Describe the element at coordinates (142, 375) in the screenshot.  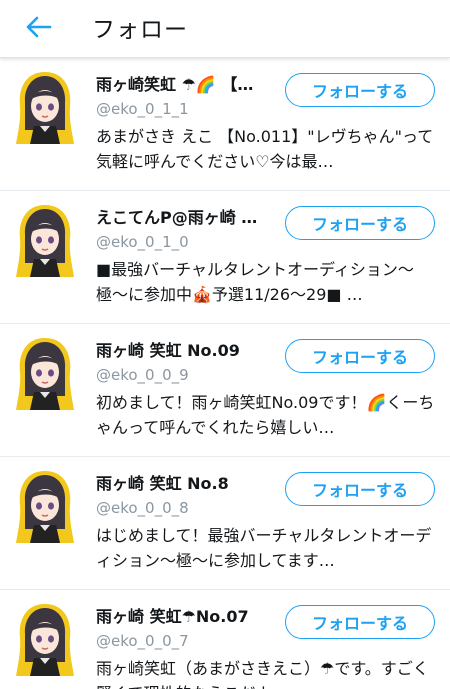
I see `user-handle: @eko_0_0_9` at that location.